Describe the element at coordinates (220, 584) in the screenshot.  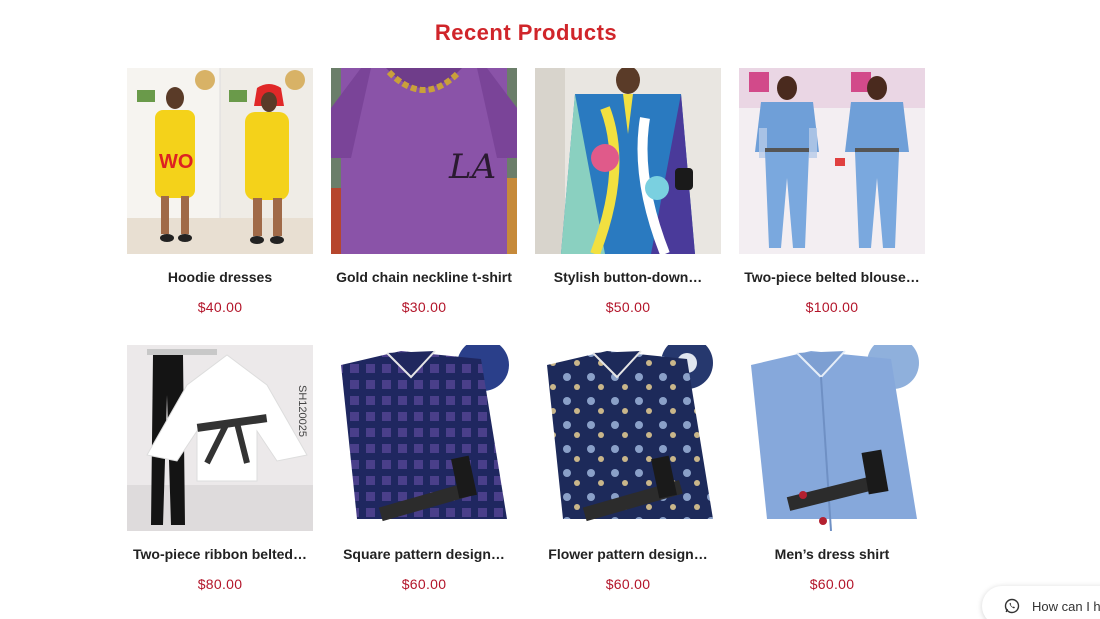
I see `product-price: $80.00` at that location.